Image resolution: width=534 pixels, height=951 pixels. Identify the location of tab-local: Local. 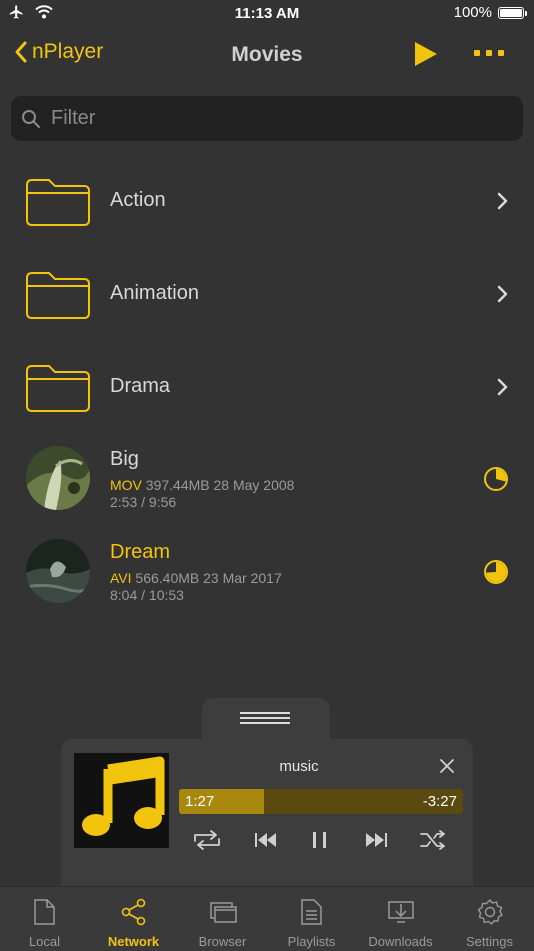
(44, 919).